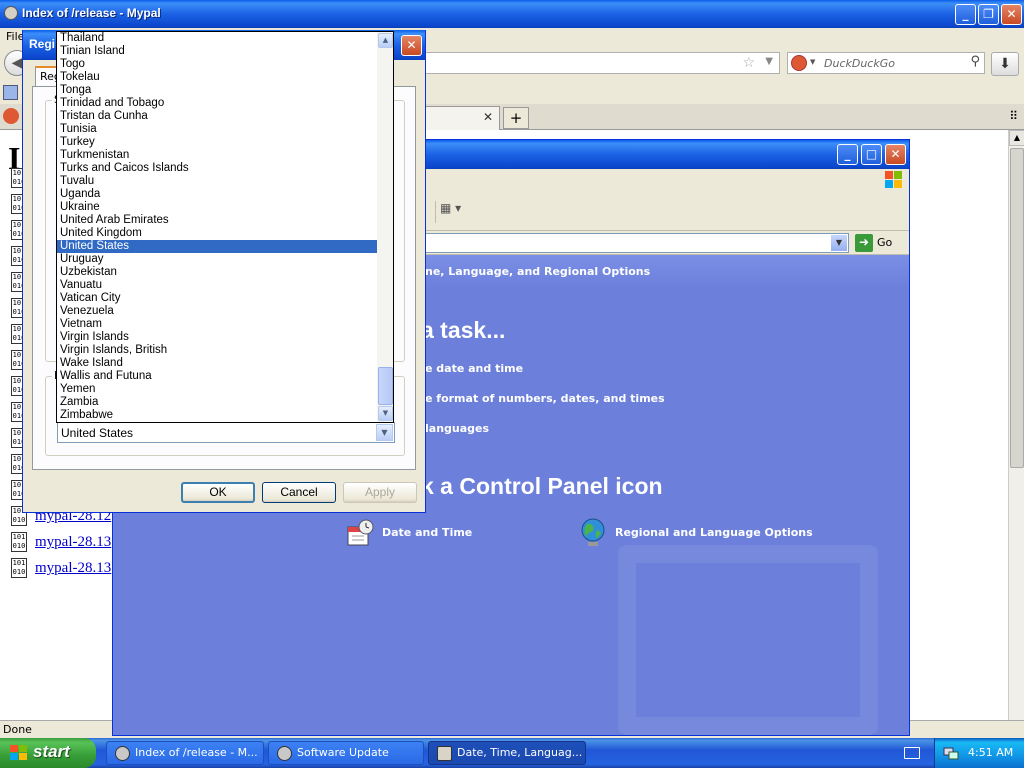 Image resolution: width=1024 pixels, height=768 pixels. I want to click on taskbar-button: Software Update, so click(346, 753).